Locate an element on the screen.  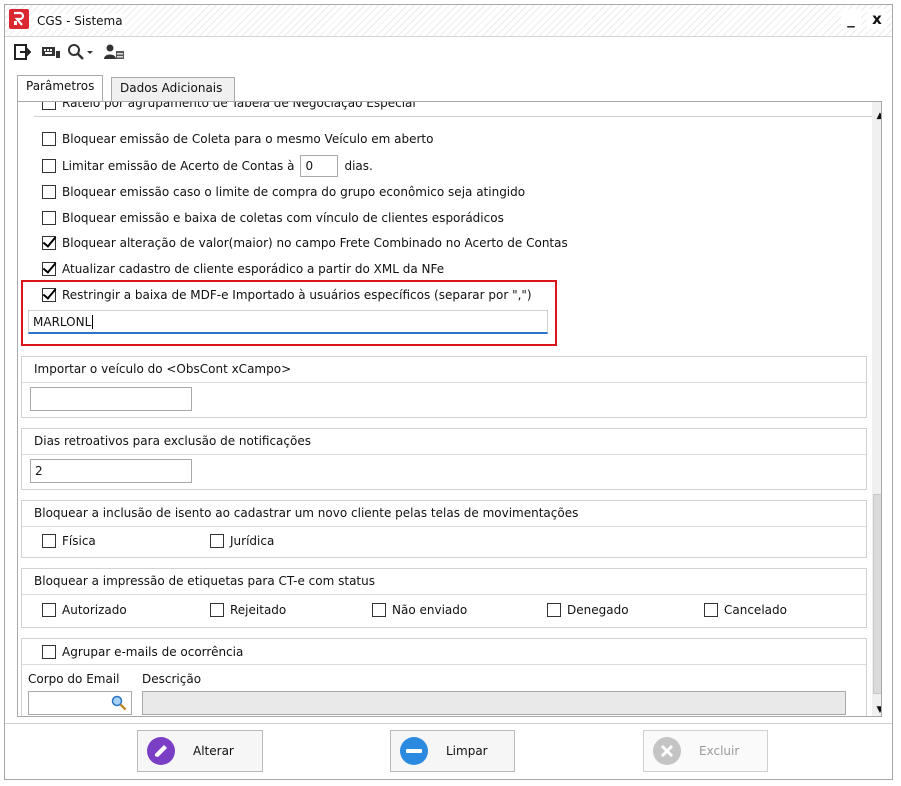
days-limit-input: 0 is located at coordinates (319, 166).